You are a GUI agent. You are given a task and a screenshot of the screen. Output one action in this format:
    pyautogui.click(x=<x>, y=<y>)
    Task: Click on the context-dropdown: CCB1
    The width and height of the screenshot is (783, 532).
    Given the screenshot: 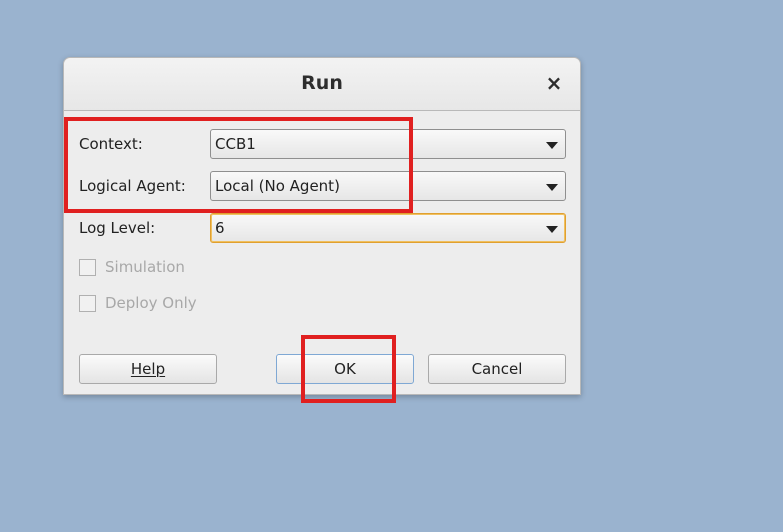 What is the action you would take?
    pyautogui.click(x=388, y=144)
    